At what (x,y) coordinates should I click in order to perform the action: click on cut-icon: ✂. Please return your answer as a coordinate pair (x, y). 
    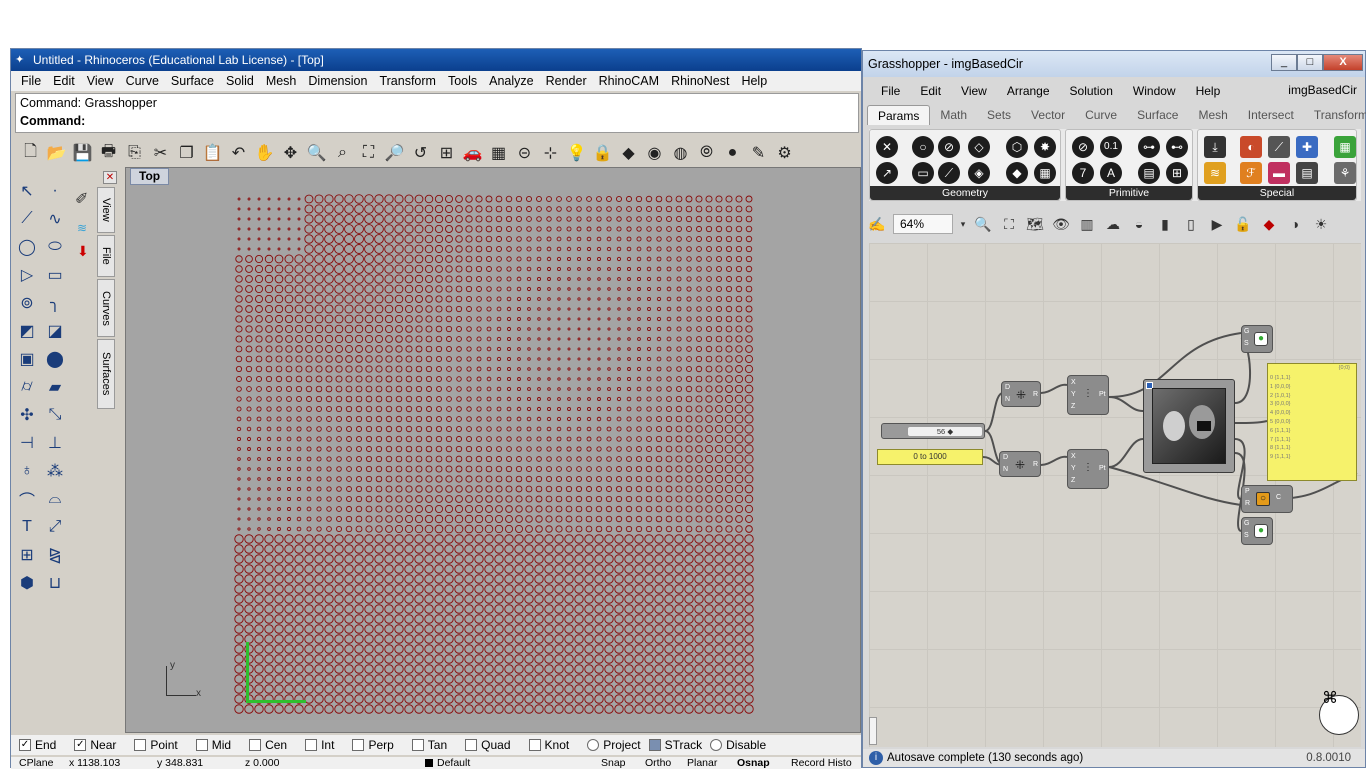
    Looking at the image, I should click on (160, 153).